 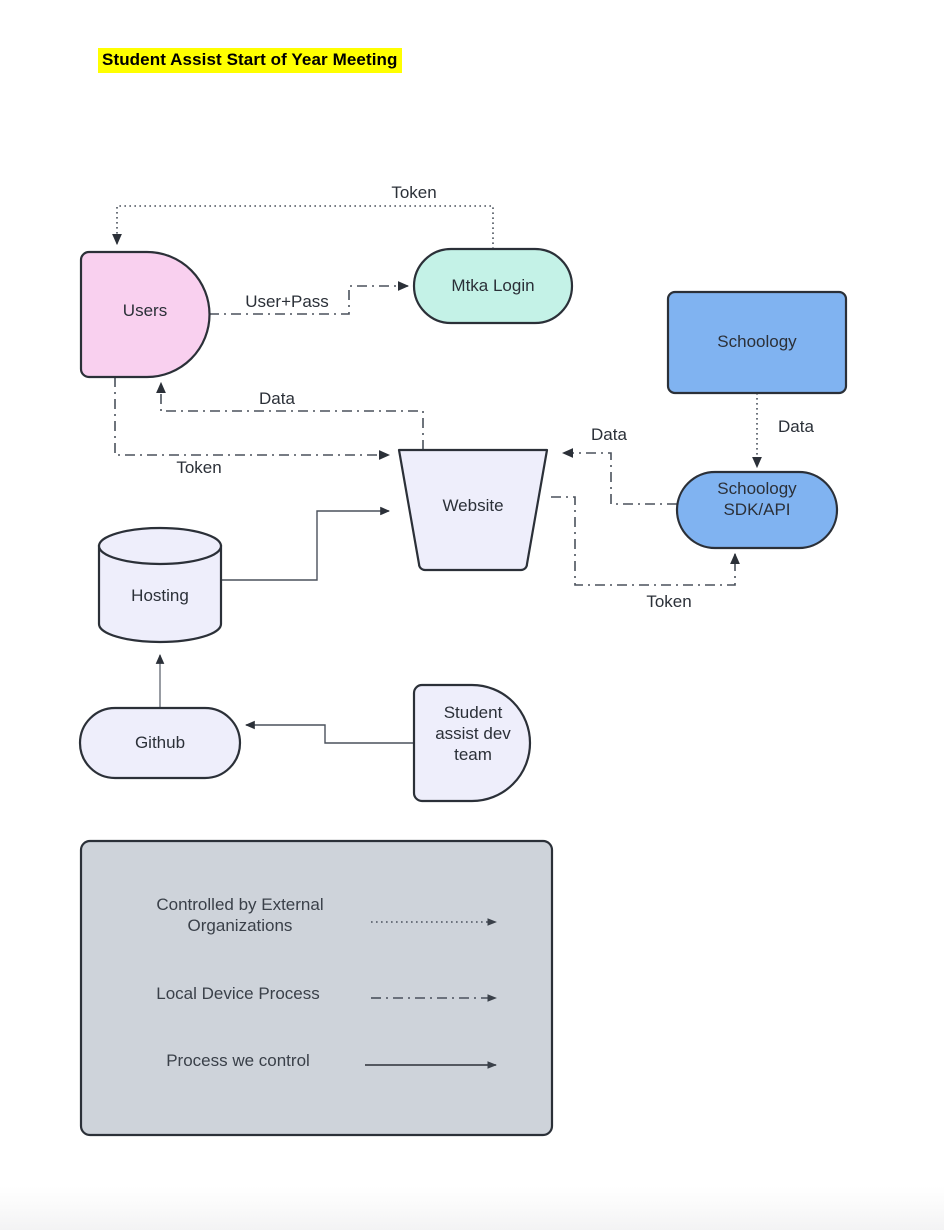 What do you see at coordinates (414, 192) in the screenshot?
I see `edge-label-token-mtka-users: Token` at bounding box center [414, 192].